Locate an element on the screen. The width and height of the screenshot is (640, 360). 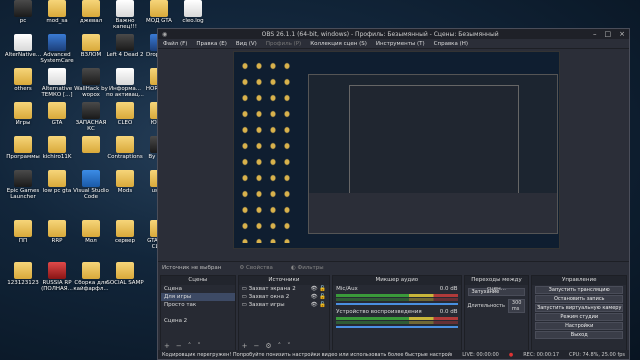
desktop-icon-label: ПП is located at coordinates (23, 241).